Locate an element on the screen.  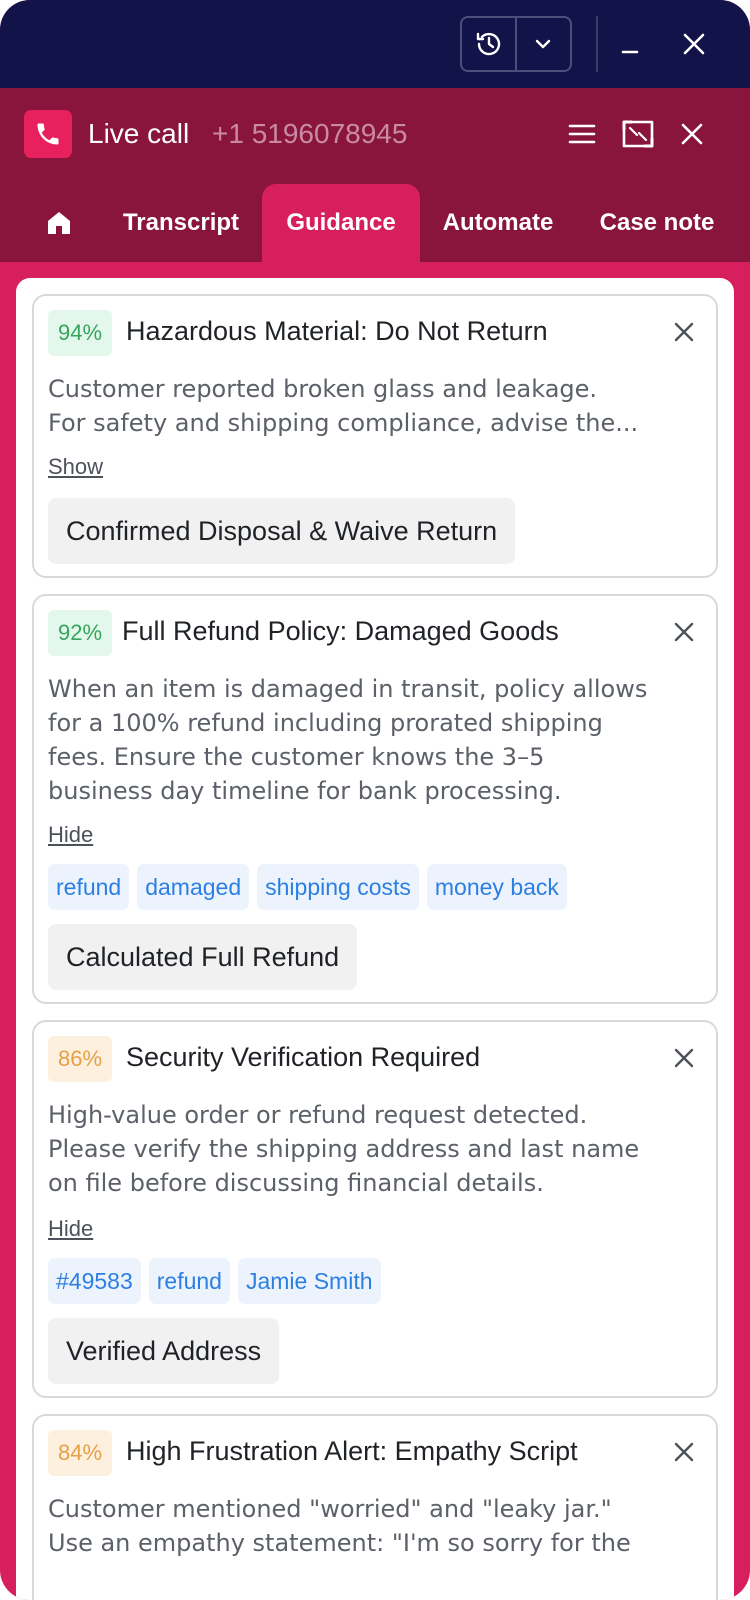
chevron-down-icon is located at coordinates (543, 44).